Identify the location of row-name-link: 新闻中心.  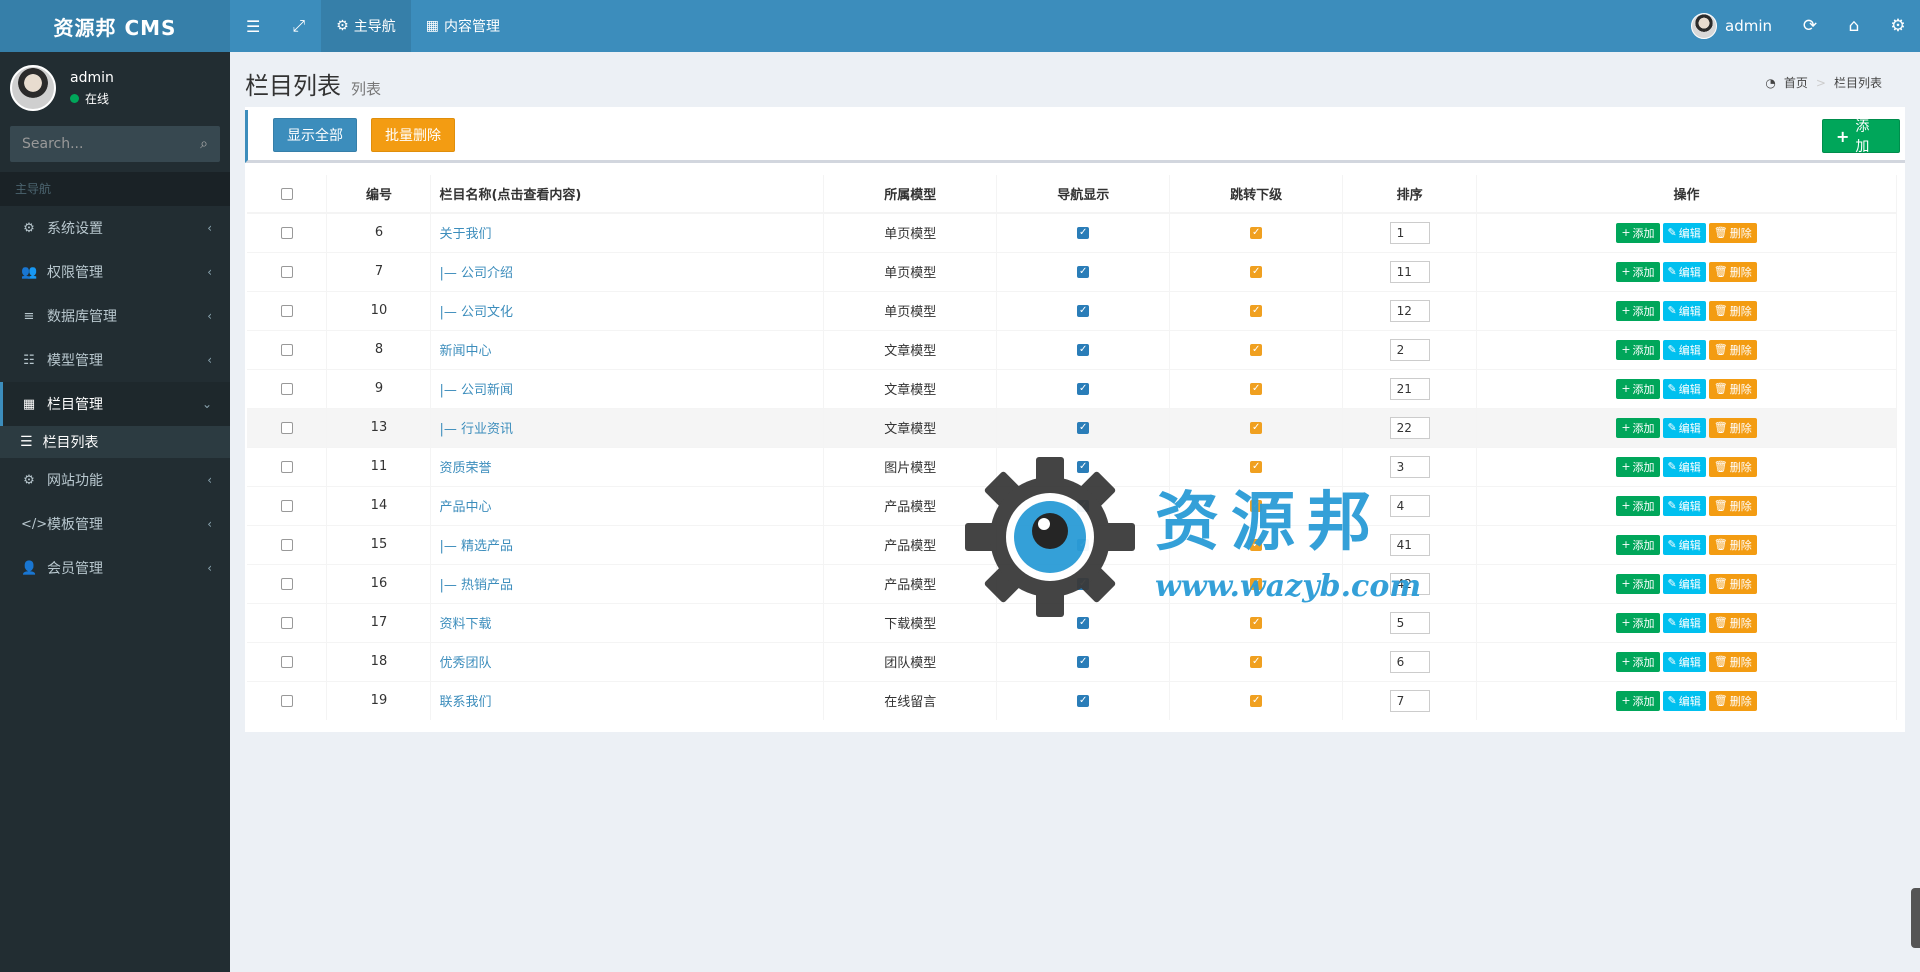
(465, 351).